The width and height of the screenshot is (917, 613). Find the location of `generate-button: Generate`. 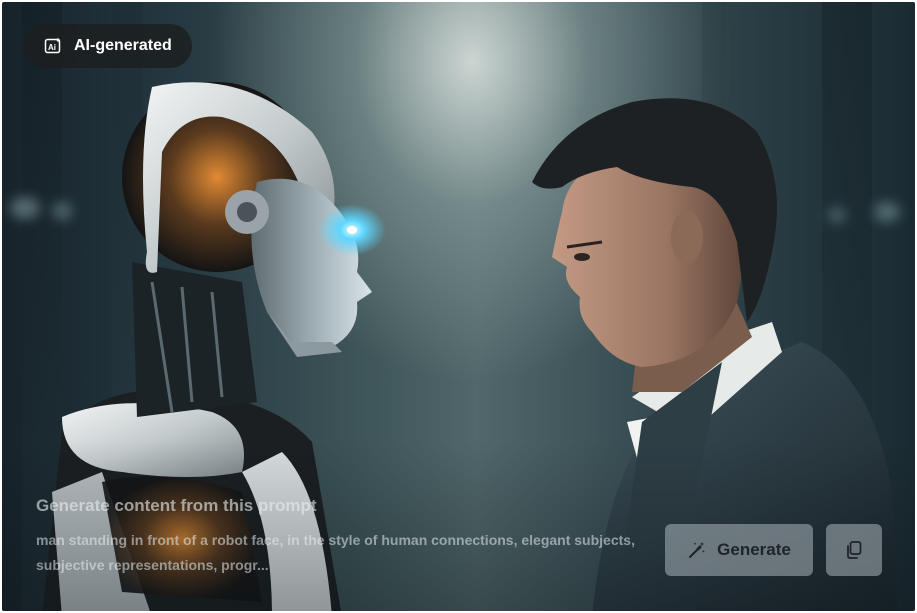

generate-button: Generate is located at coordinates (739, 550).